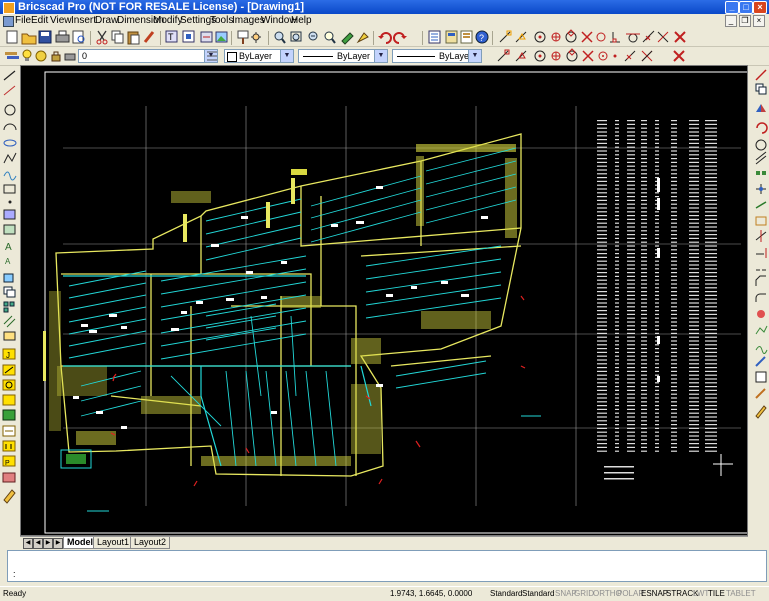 This screenshot has width=769, height=601. Describe the element at coordinates (701, 594) in the screenshot. I see `status-toggle-lwt: LWT` at that location.